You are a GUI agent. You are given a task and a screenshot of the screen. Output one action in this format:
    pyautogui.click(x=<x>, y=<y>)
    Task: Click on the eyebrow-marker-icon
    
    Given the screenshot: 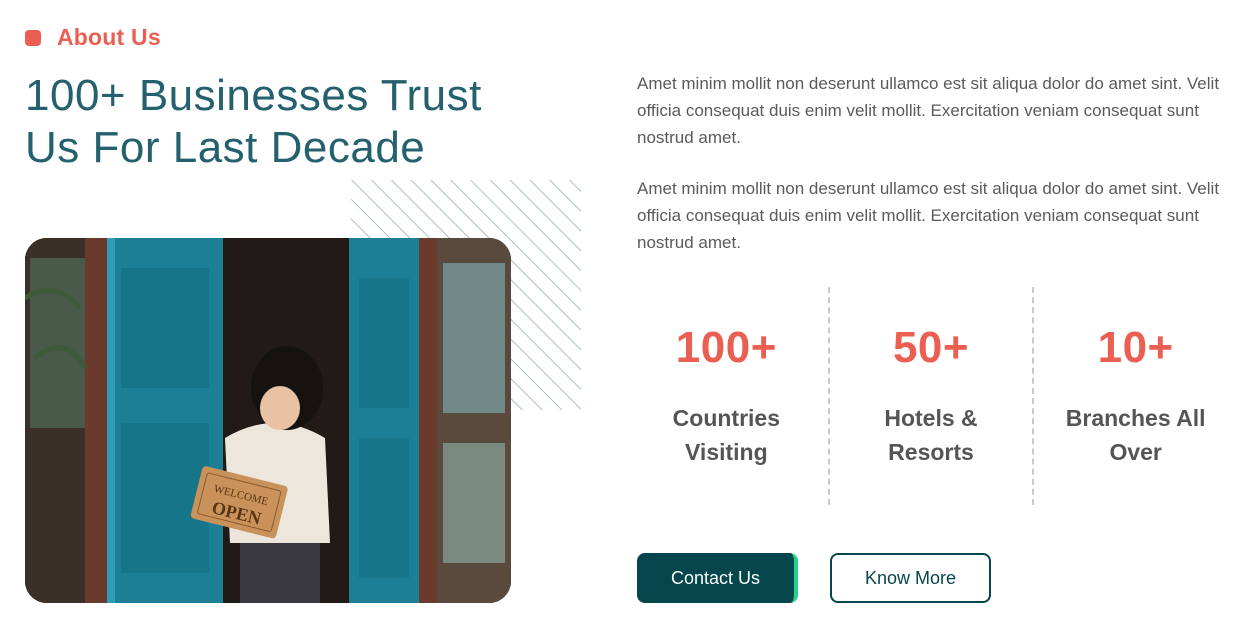 What is the action you would take?
    pyautogui.click(x=33, y=37)
    